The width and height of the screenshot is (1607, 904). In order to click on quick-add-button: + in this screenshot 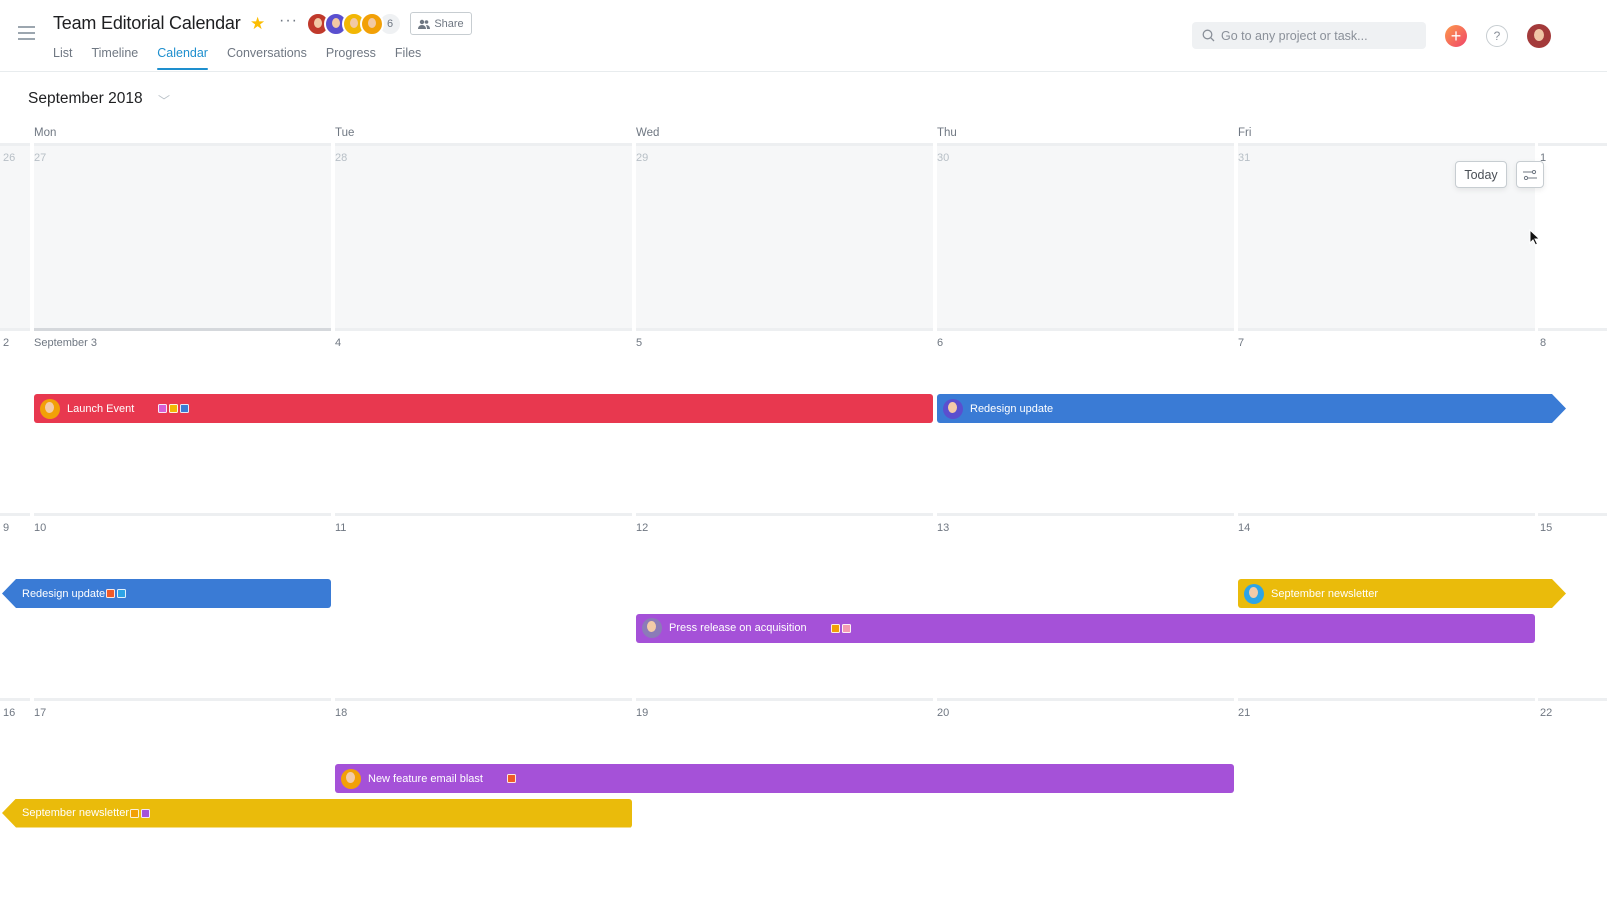, I will do `click(1456, 36)`.